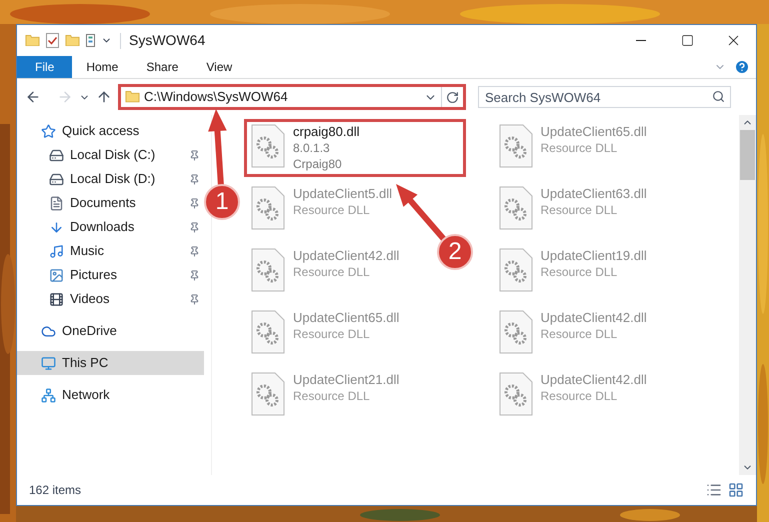  Describe the element at coordinates (593, 256) in the screenshot. I see `file-name: UpdateClient19.dll` at that location.